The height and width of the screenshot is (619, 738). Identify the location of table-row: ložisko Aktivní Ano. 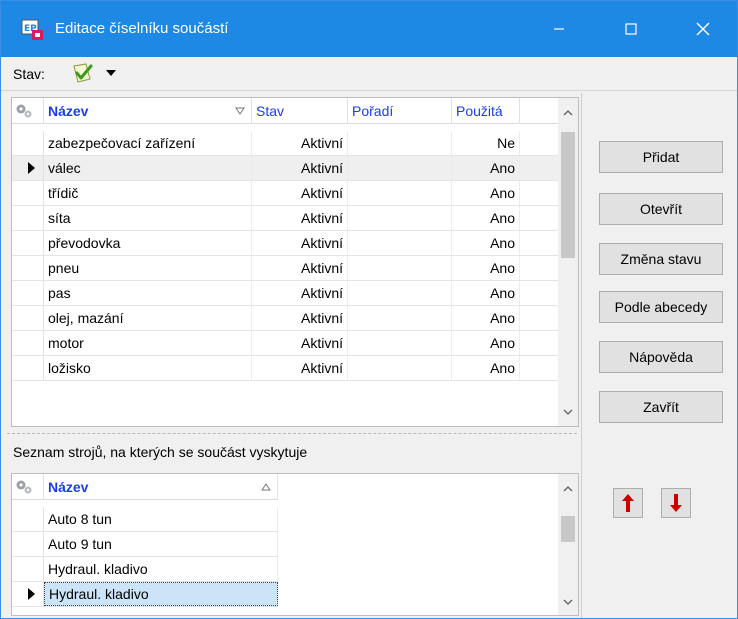
(285, 368).